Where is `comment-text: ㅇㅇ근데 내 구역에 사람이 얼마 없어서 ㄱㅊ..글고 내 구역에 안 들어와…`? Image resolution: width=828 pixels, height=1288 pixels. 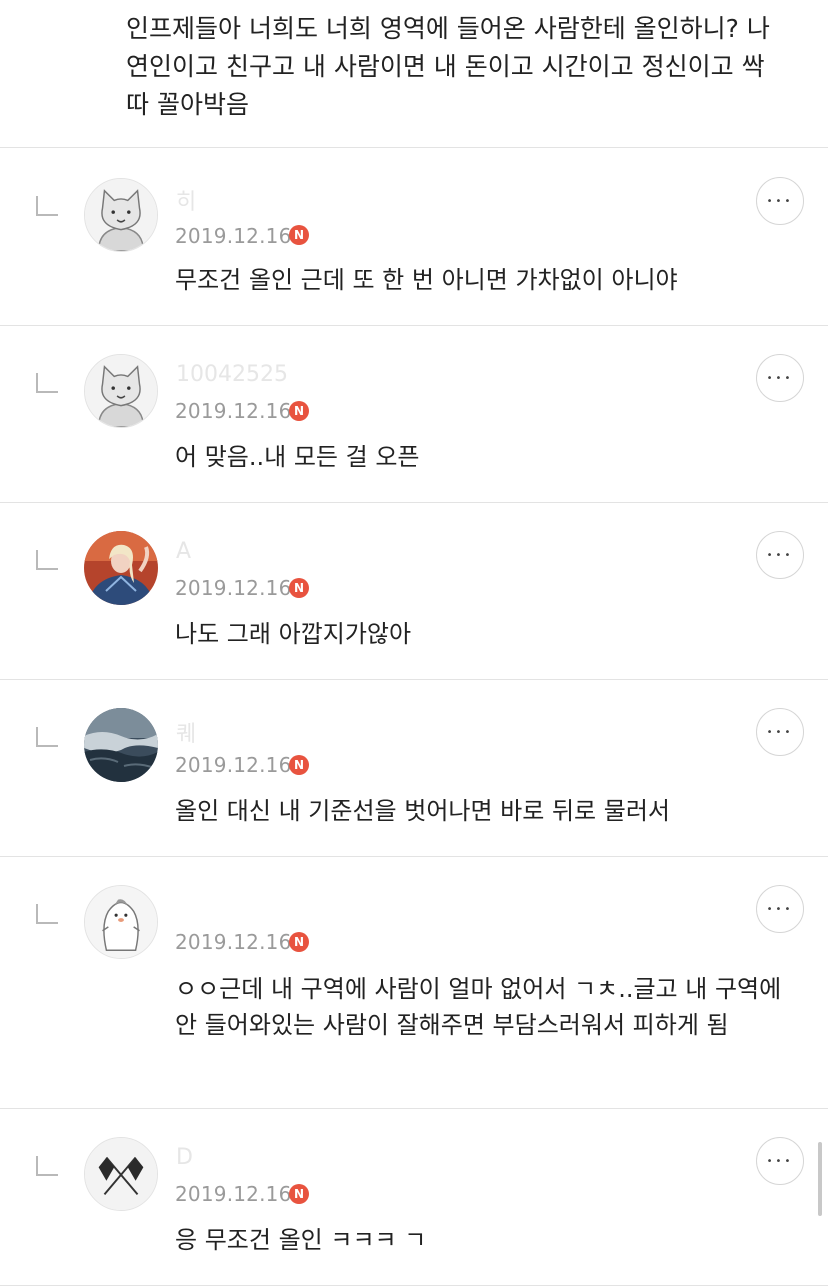 comment-text: ㅇㅇ근데 내 구역에 사람이 얼마 없어서 ㄱㅊ..글고 내 구역에 안 들어와… is located at coordinates (478, 1007).